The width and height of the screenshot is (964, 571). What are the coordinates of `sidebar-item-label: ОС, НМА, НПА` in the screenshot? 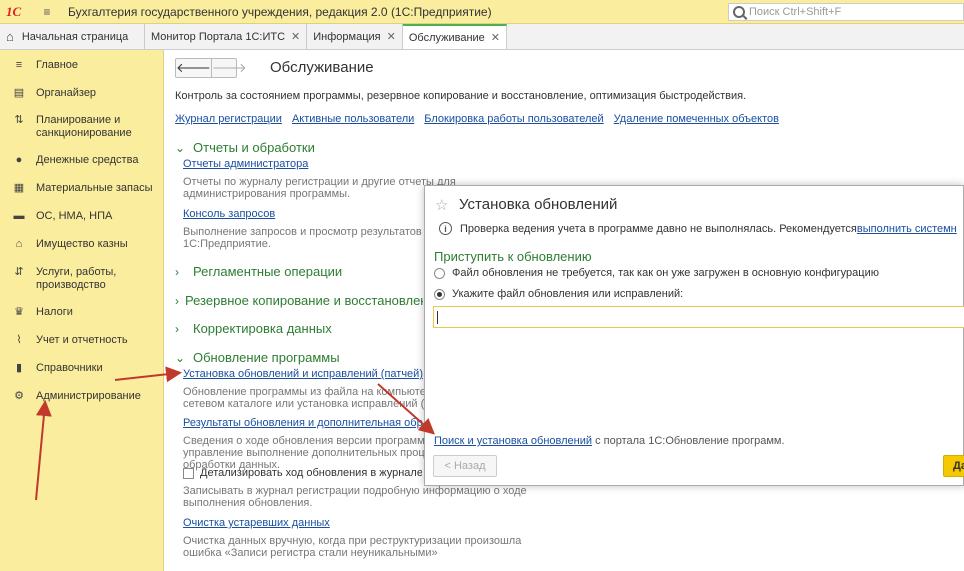 It's located at (74, 216).